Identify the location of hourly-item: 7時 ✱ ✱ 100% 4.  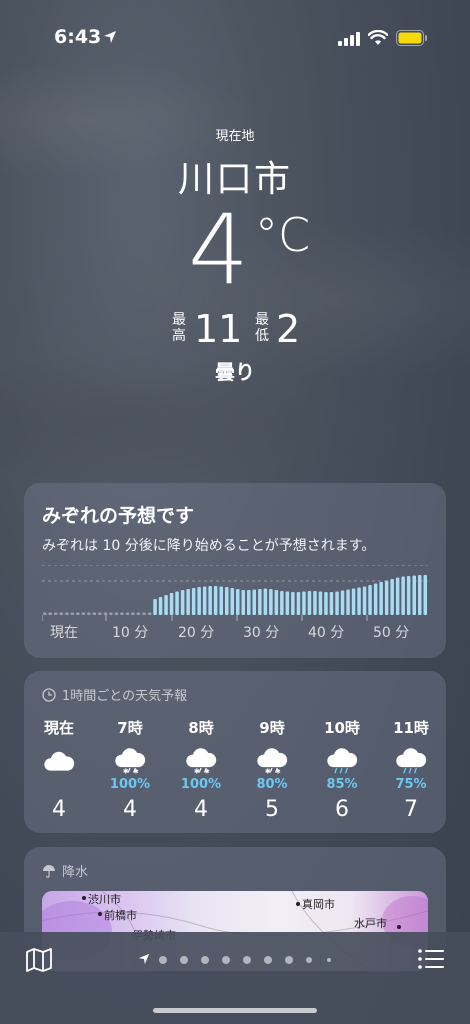
(130, 769).